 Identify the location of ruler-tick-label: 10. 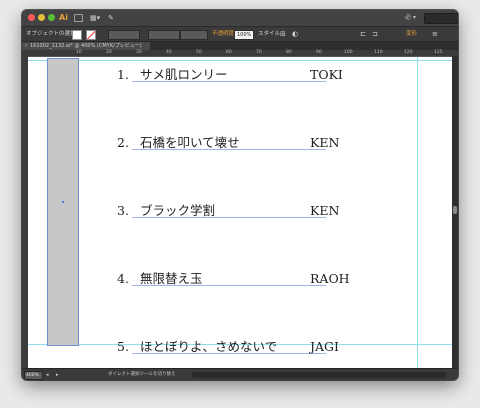
(79, 52).